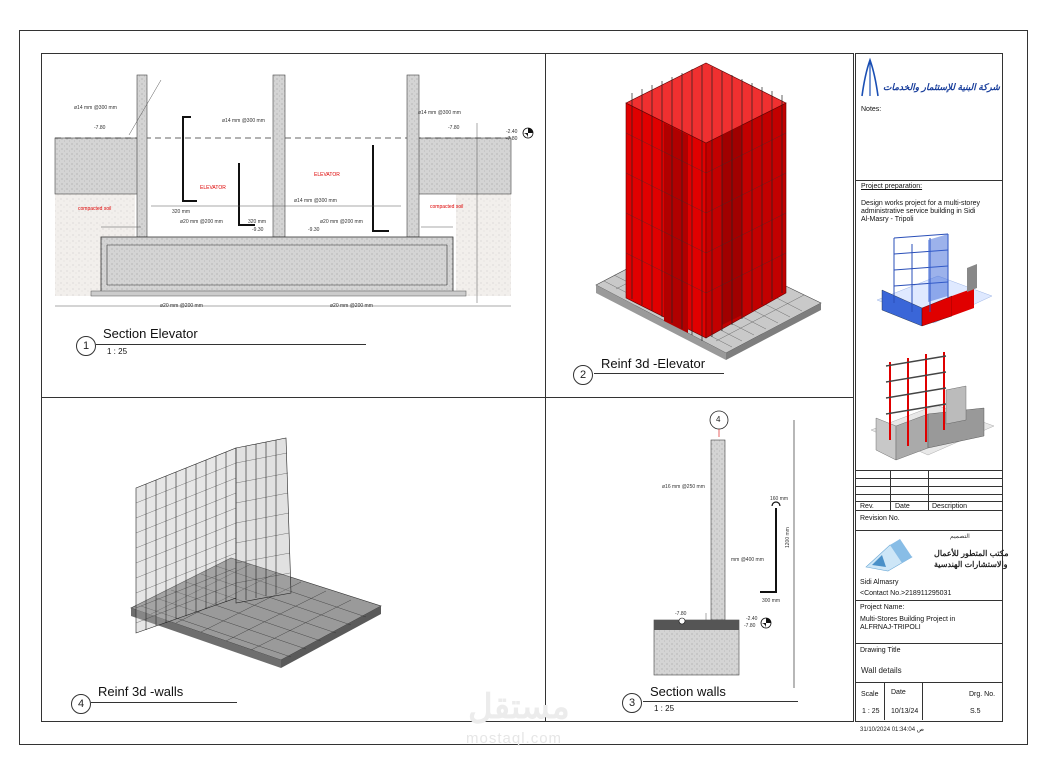  Describe the element at coordinates (960, 537) in the screenshot. I see `design-label-ar: التصميم` at that location.